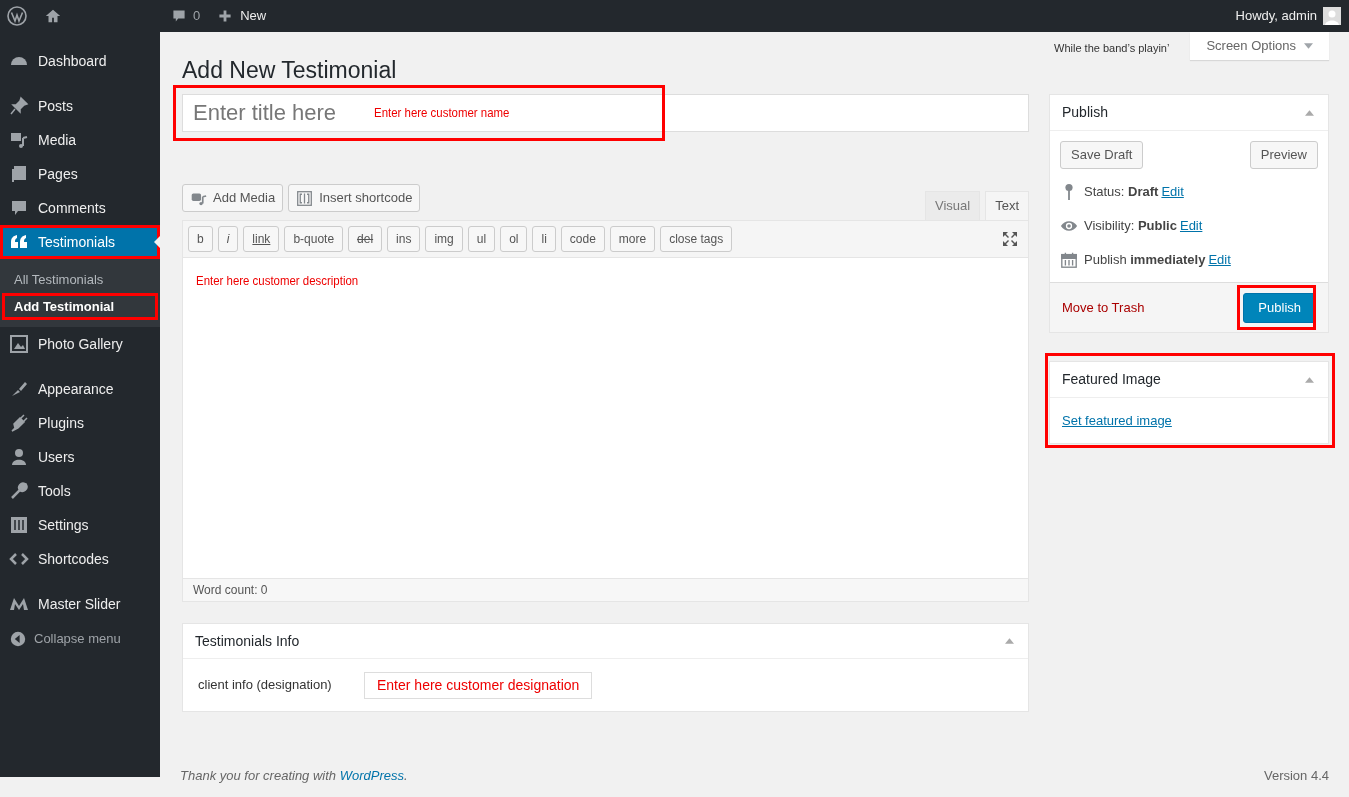 This screenshot has height=797, width=1349. I want to click on set-featured-image-link: Set featured image, so click(1117, 420).